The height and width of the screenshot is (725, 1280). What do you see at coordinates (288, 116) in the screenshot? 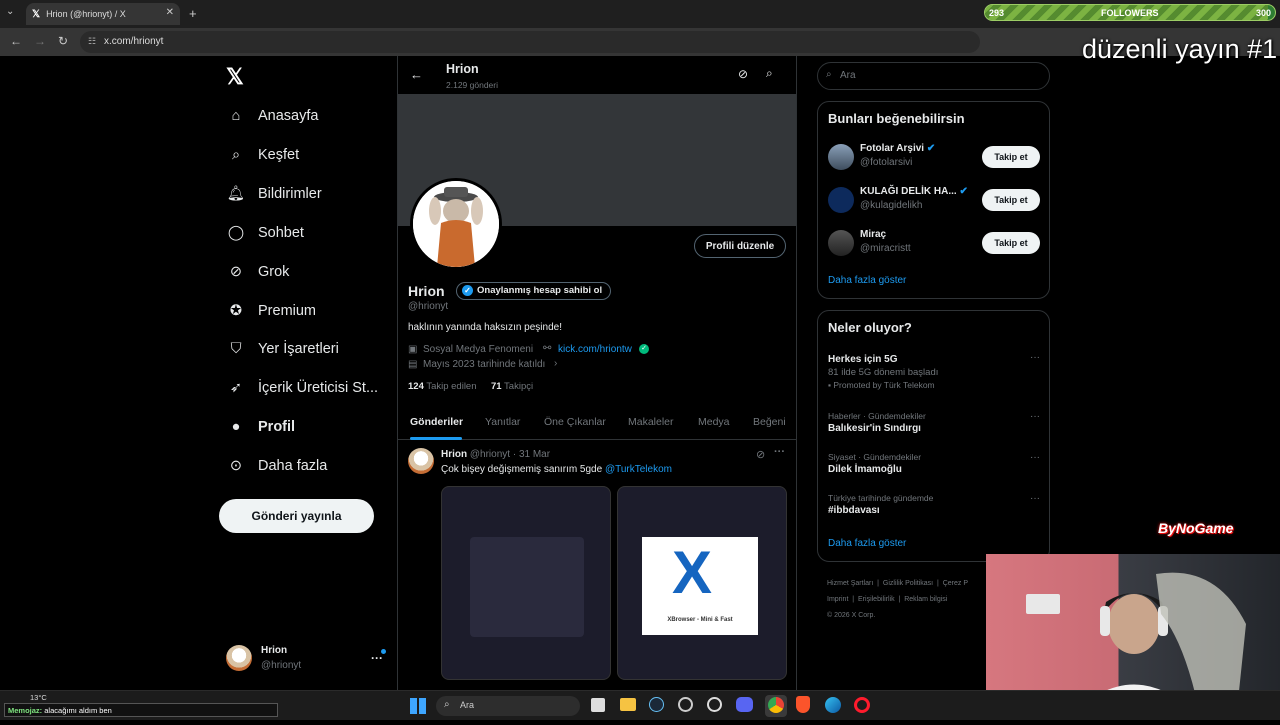
I see `nav-item-label: Anasayfa` at bounding box center [288, 116].